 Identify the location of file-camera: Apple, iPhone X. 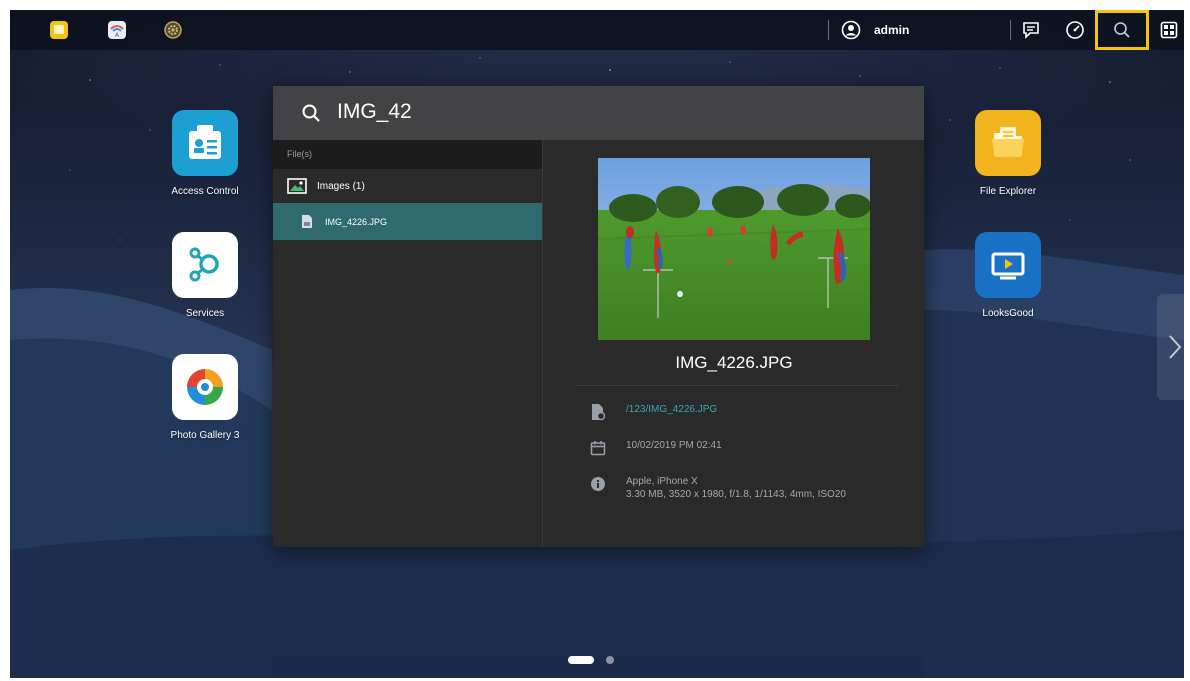
(662, 481).